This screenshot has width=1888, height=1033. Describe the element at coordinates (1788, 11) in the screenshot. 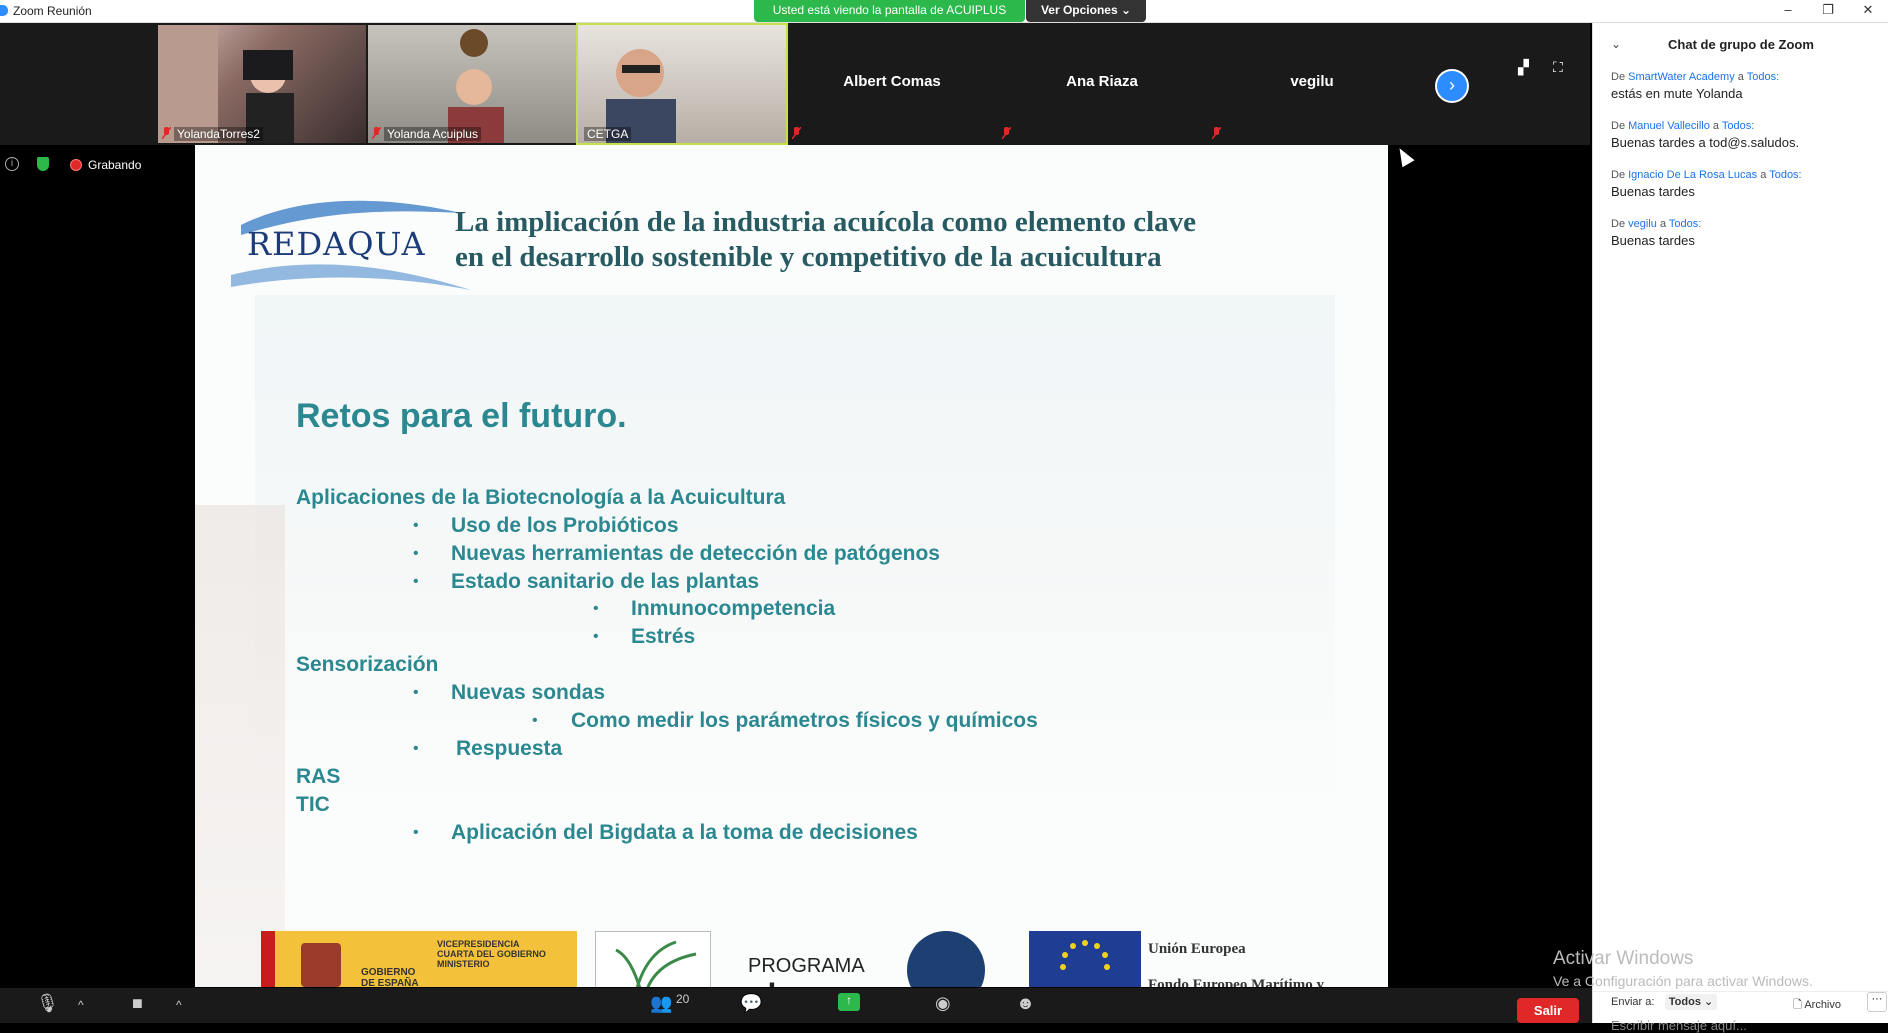

I see `minimize-button: –` at that location.